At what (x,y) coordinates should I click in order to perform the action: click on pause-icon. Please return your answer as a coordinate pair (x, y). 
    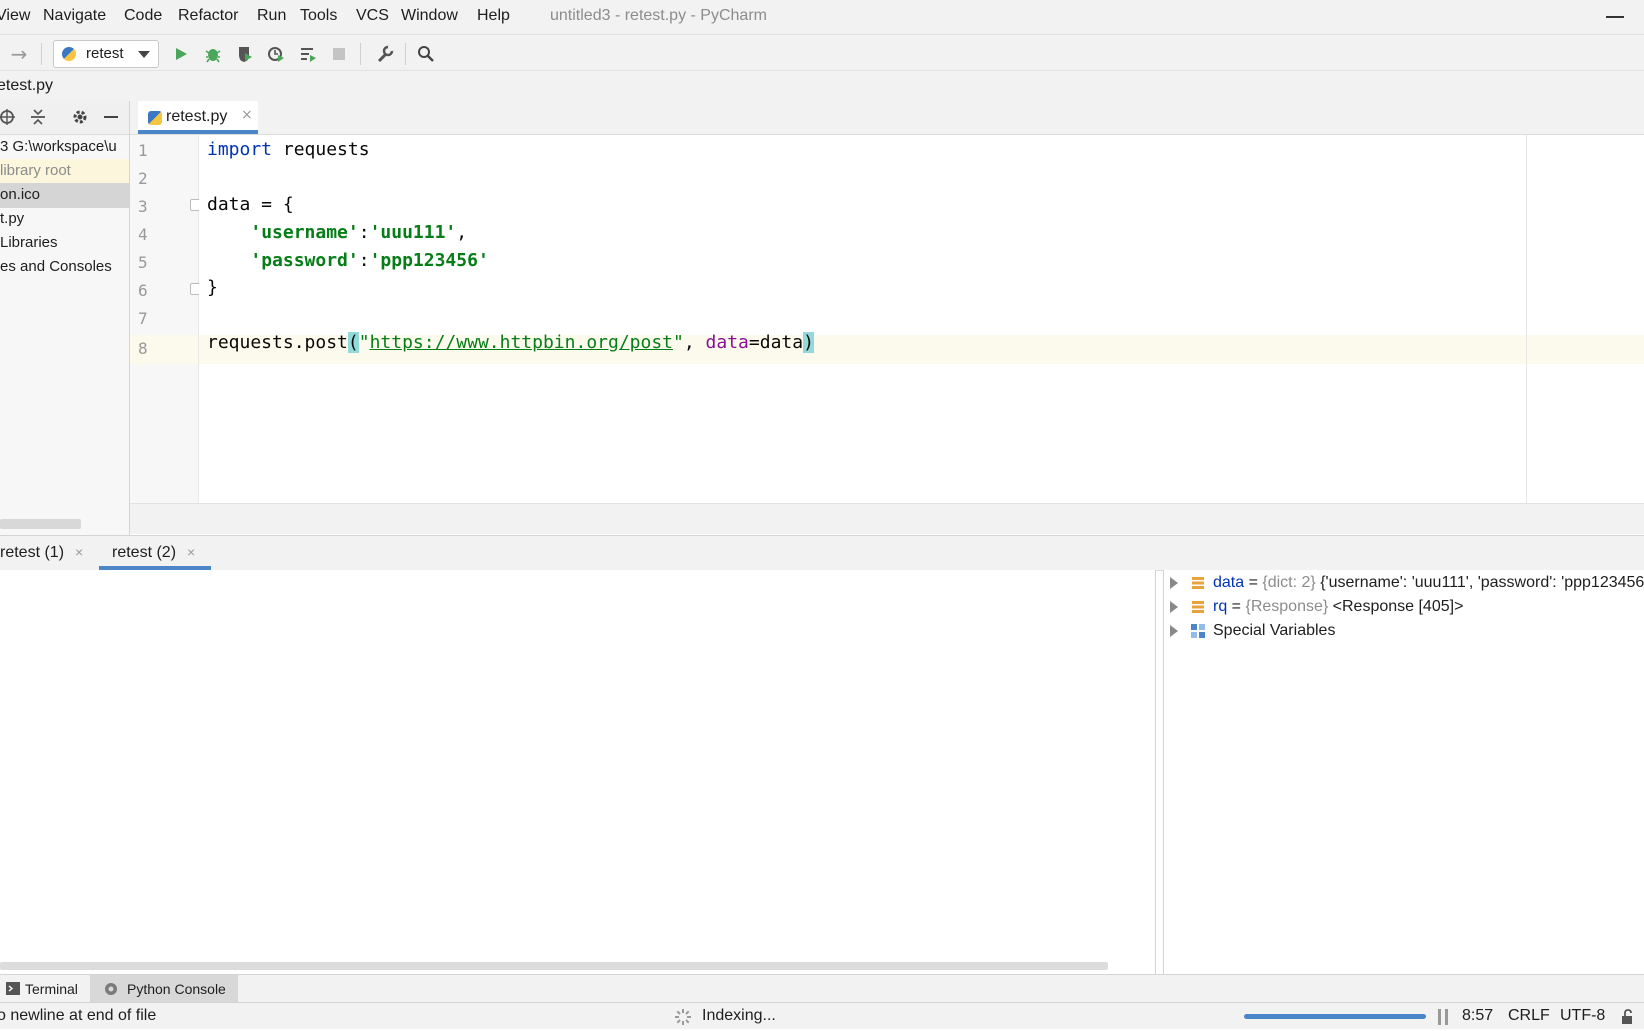
    Looking at the image, I should click on (1443, 1017).